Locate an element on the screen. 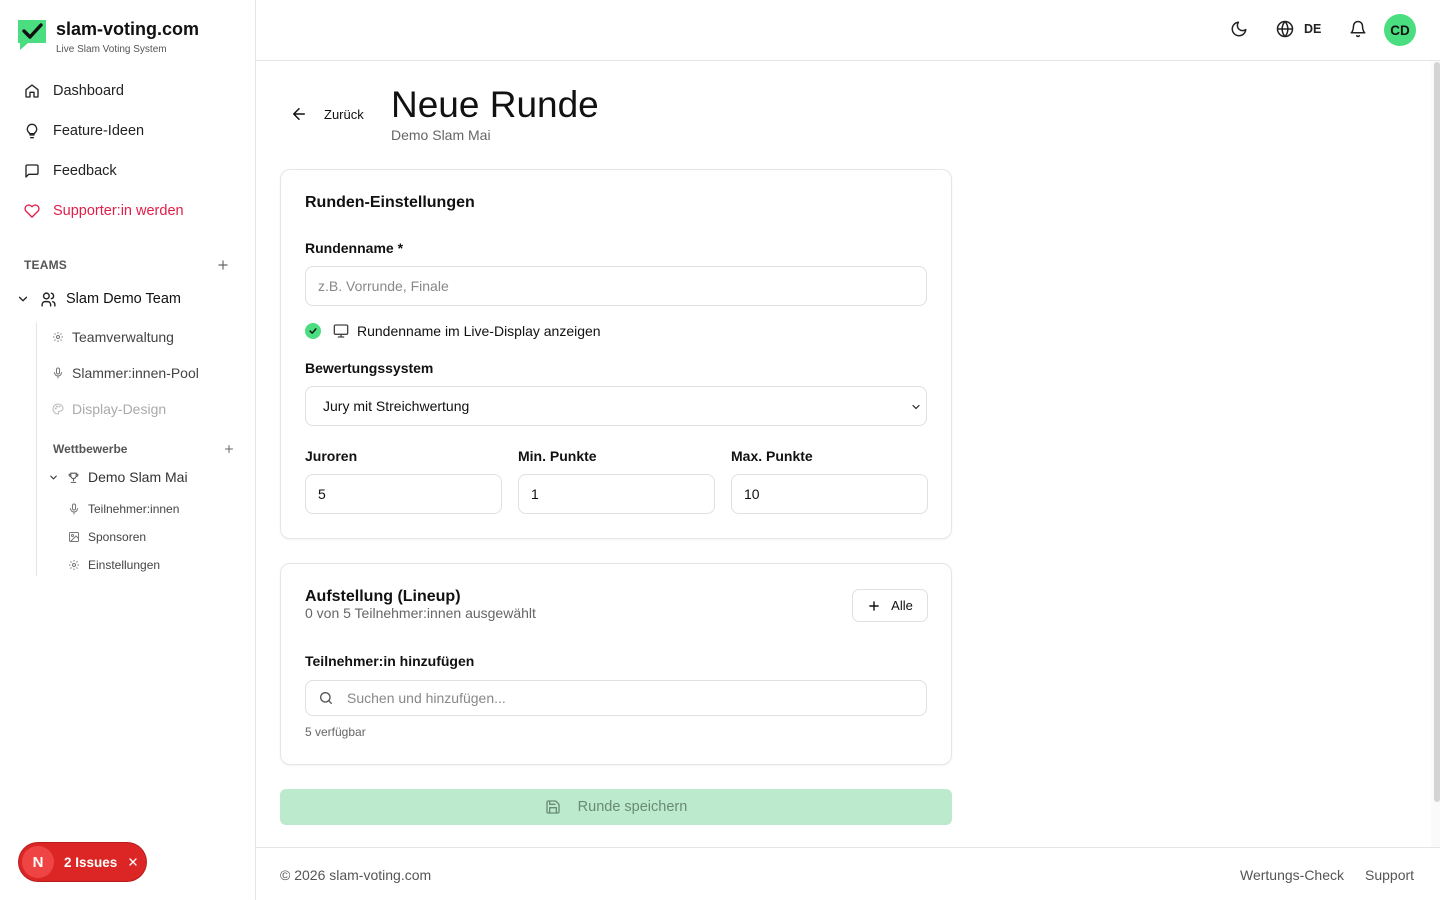 Image resolution: width=1440 pixels, height=900 pixels. team-item-display-design: Display-Design is located at coordinates (109, 409).